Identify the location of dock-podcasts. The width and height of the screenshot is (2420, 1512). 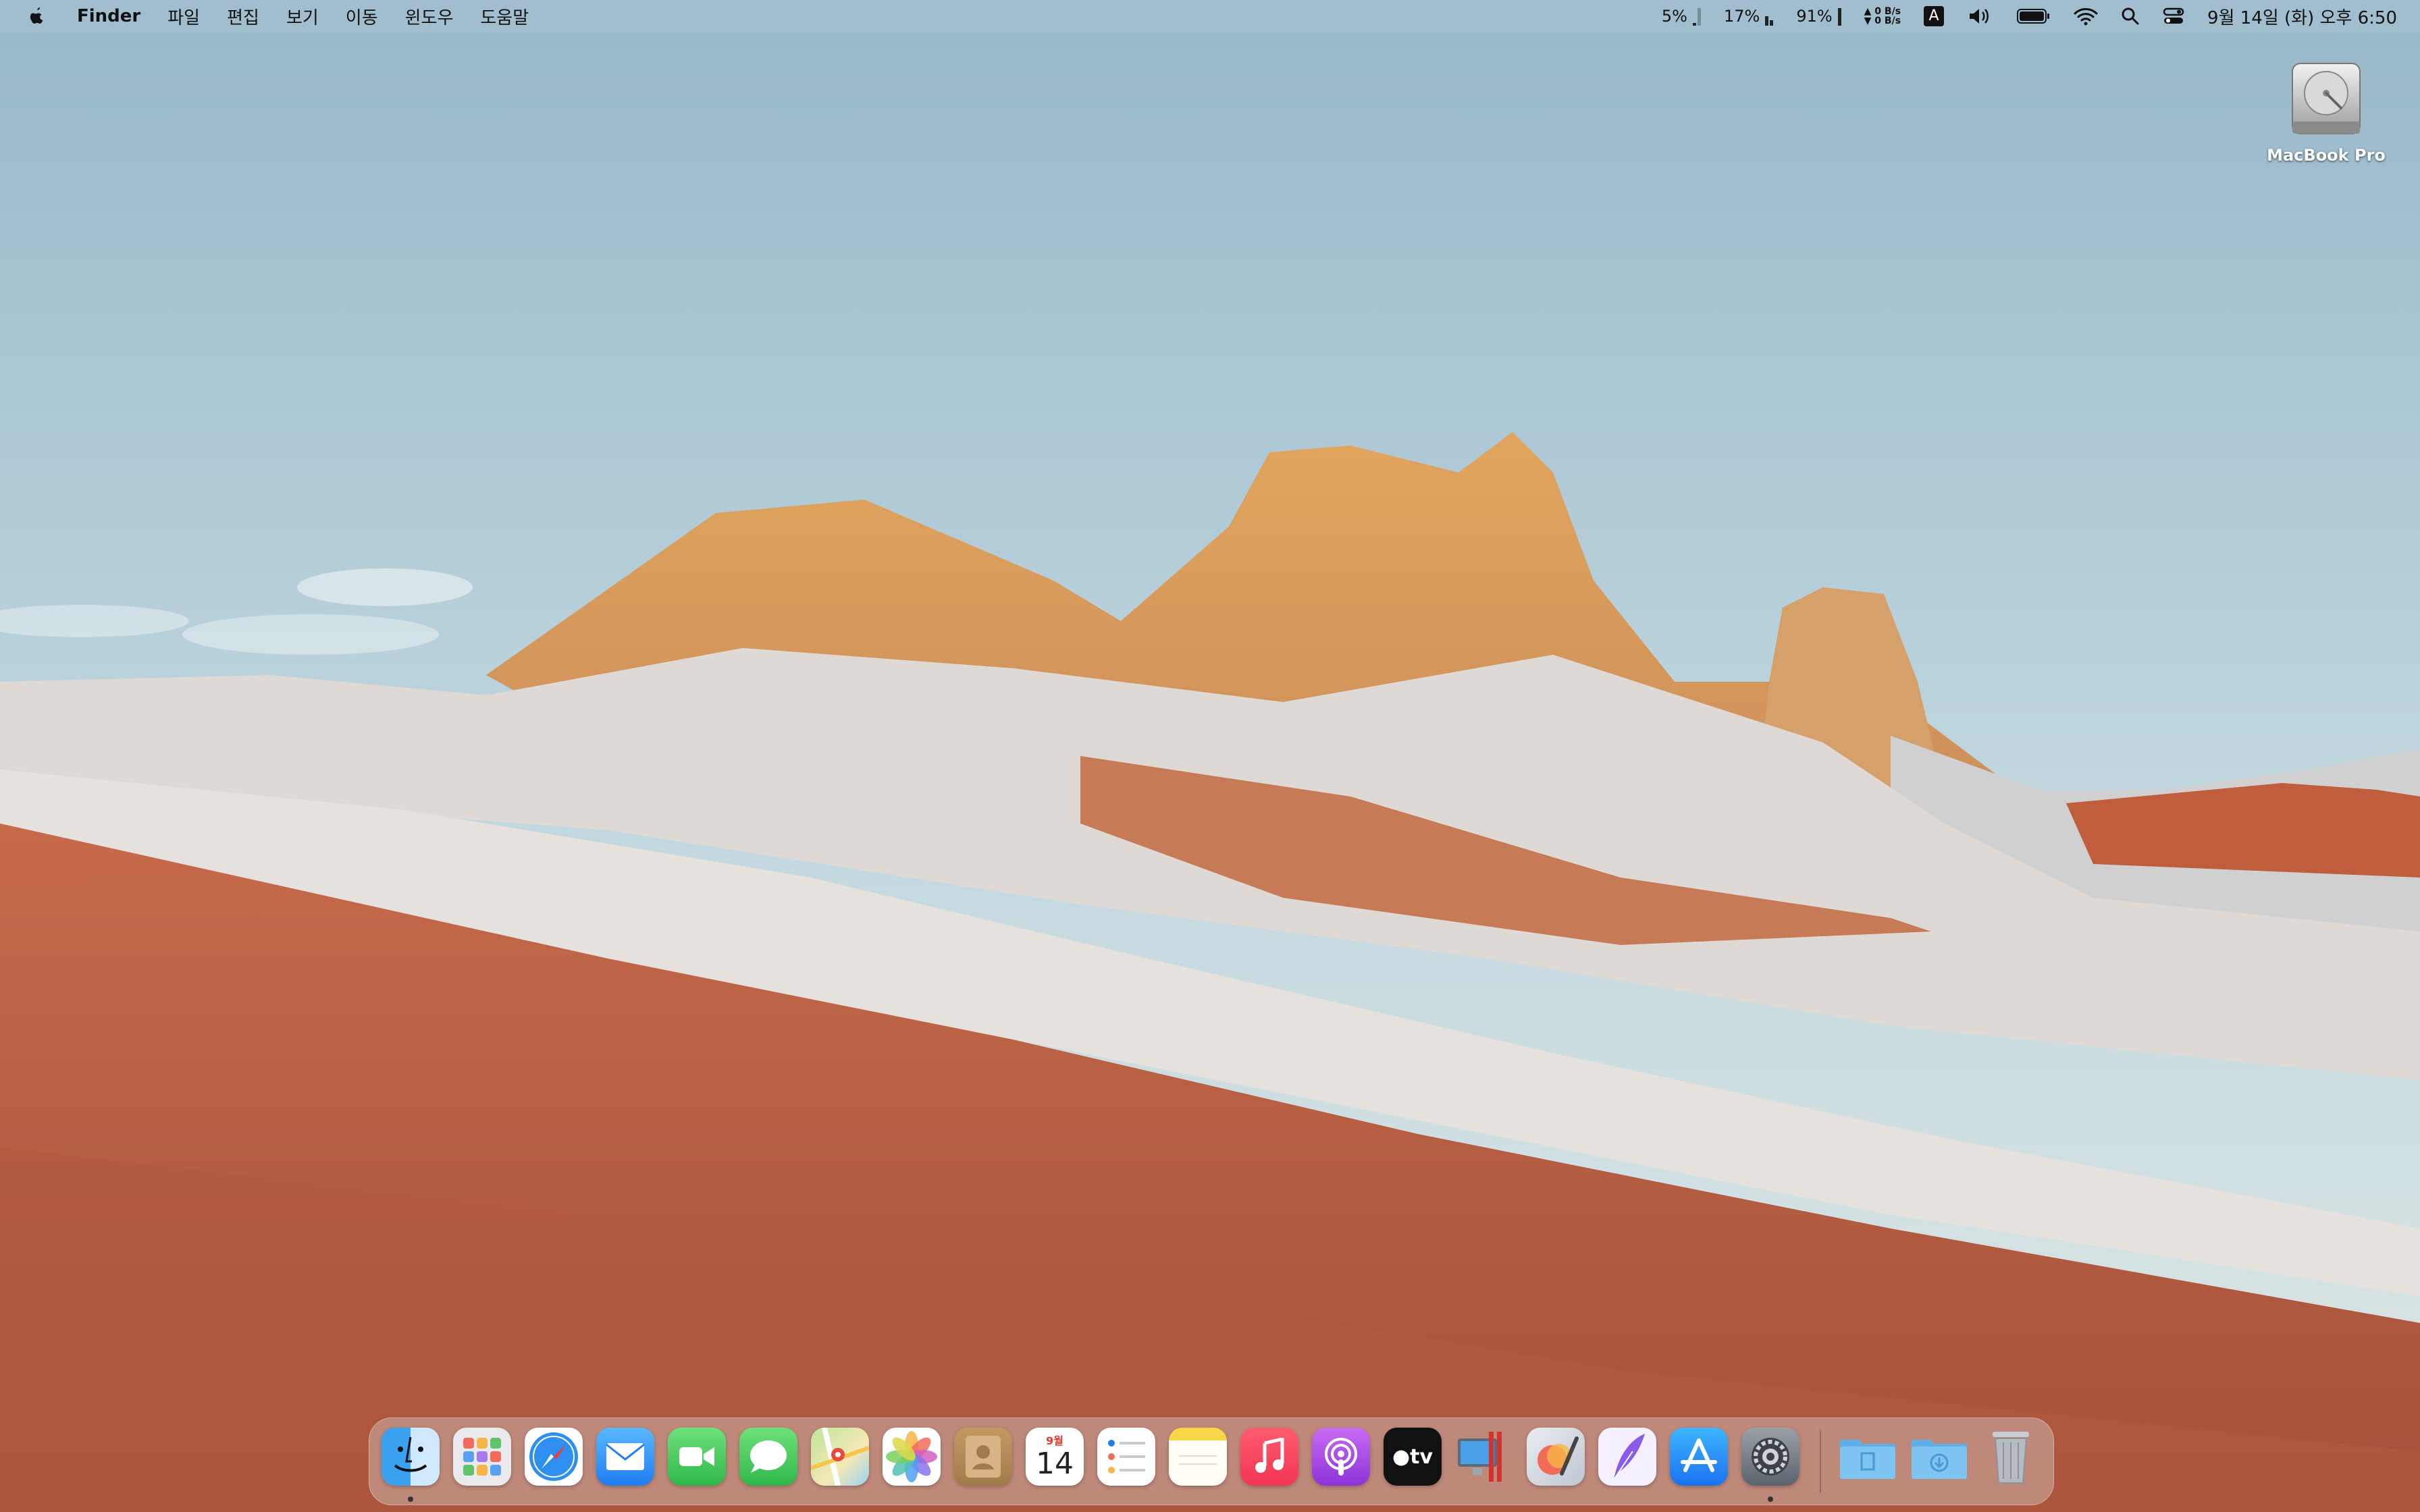
(1341, 1457).